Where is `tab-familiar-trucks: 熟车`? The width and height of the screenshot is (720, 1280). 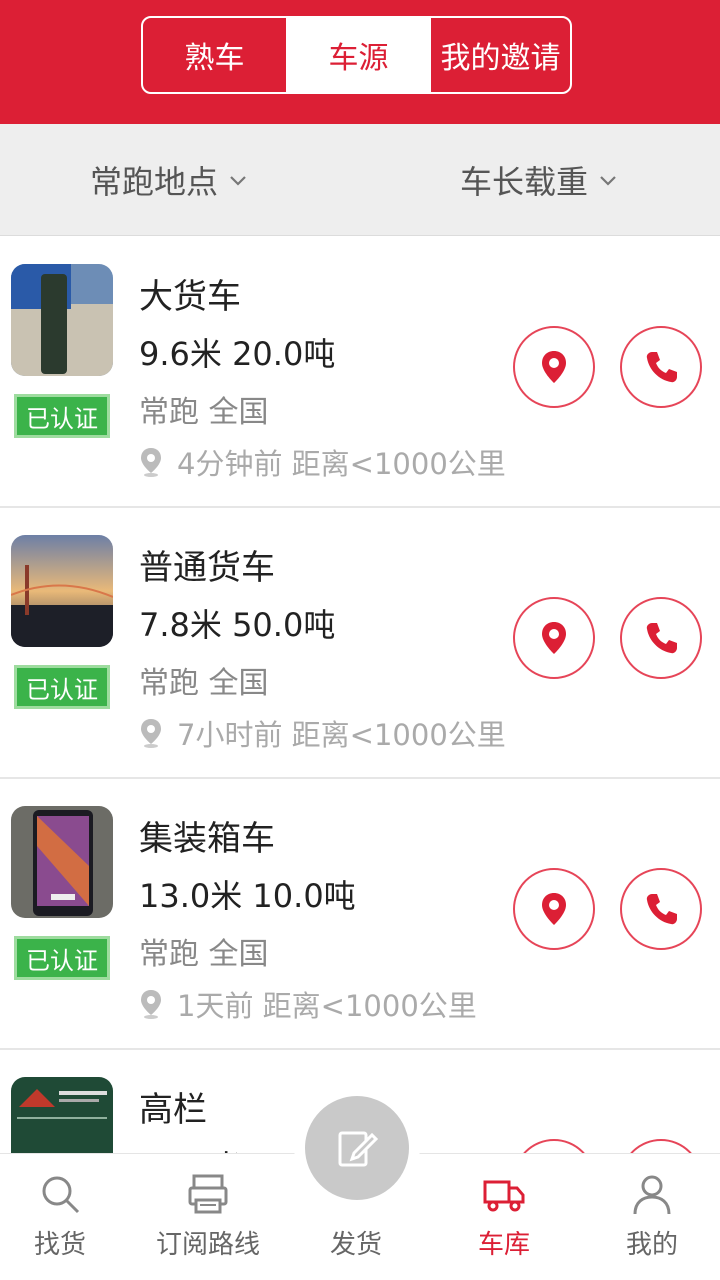 tab-familiar-trucks: 熟车 is located at coordinates (214, 55).